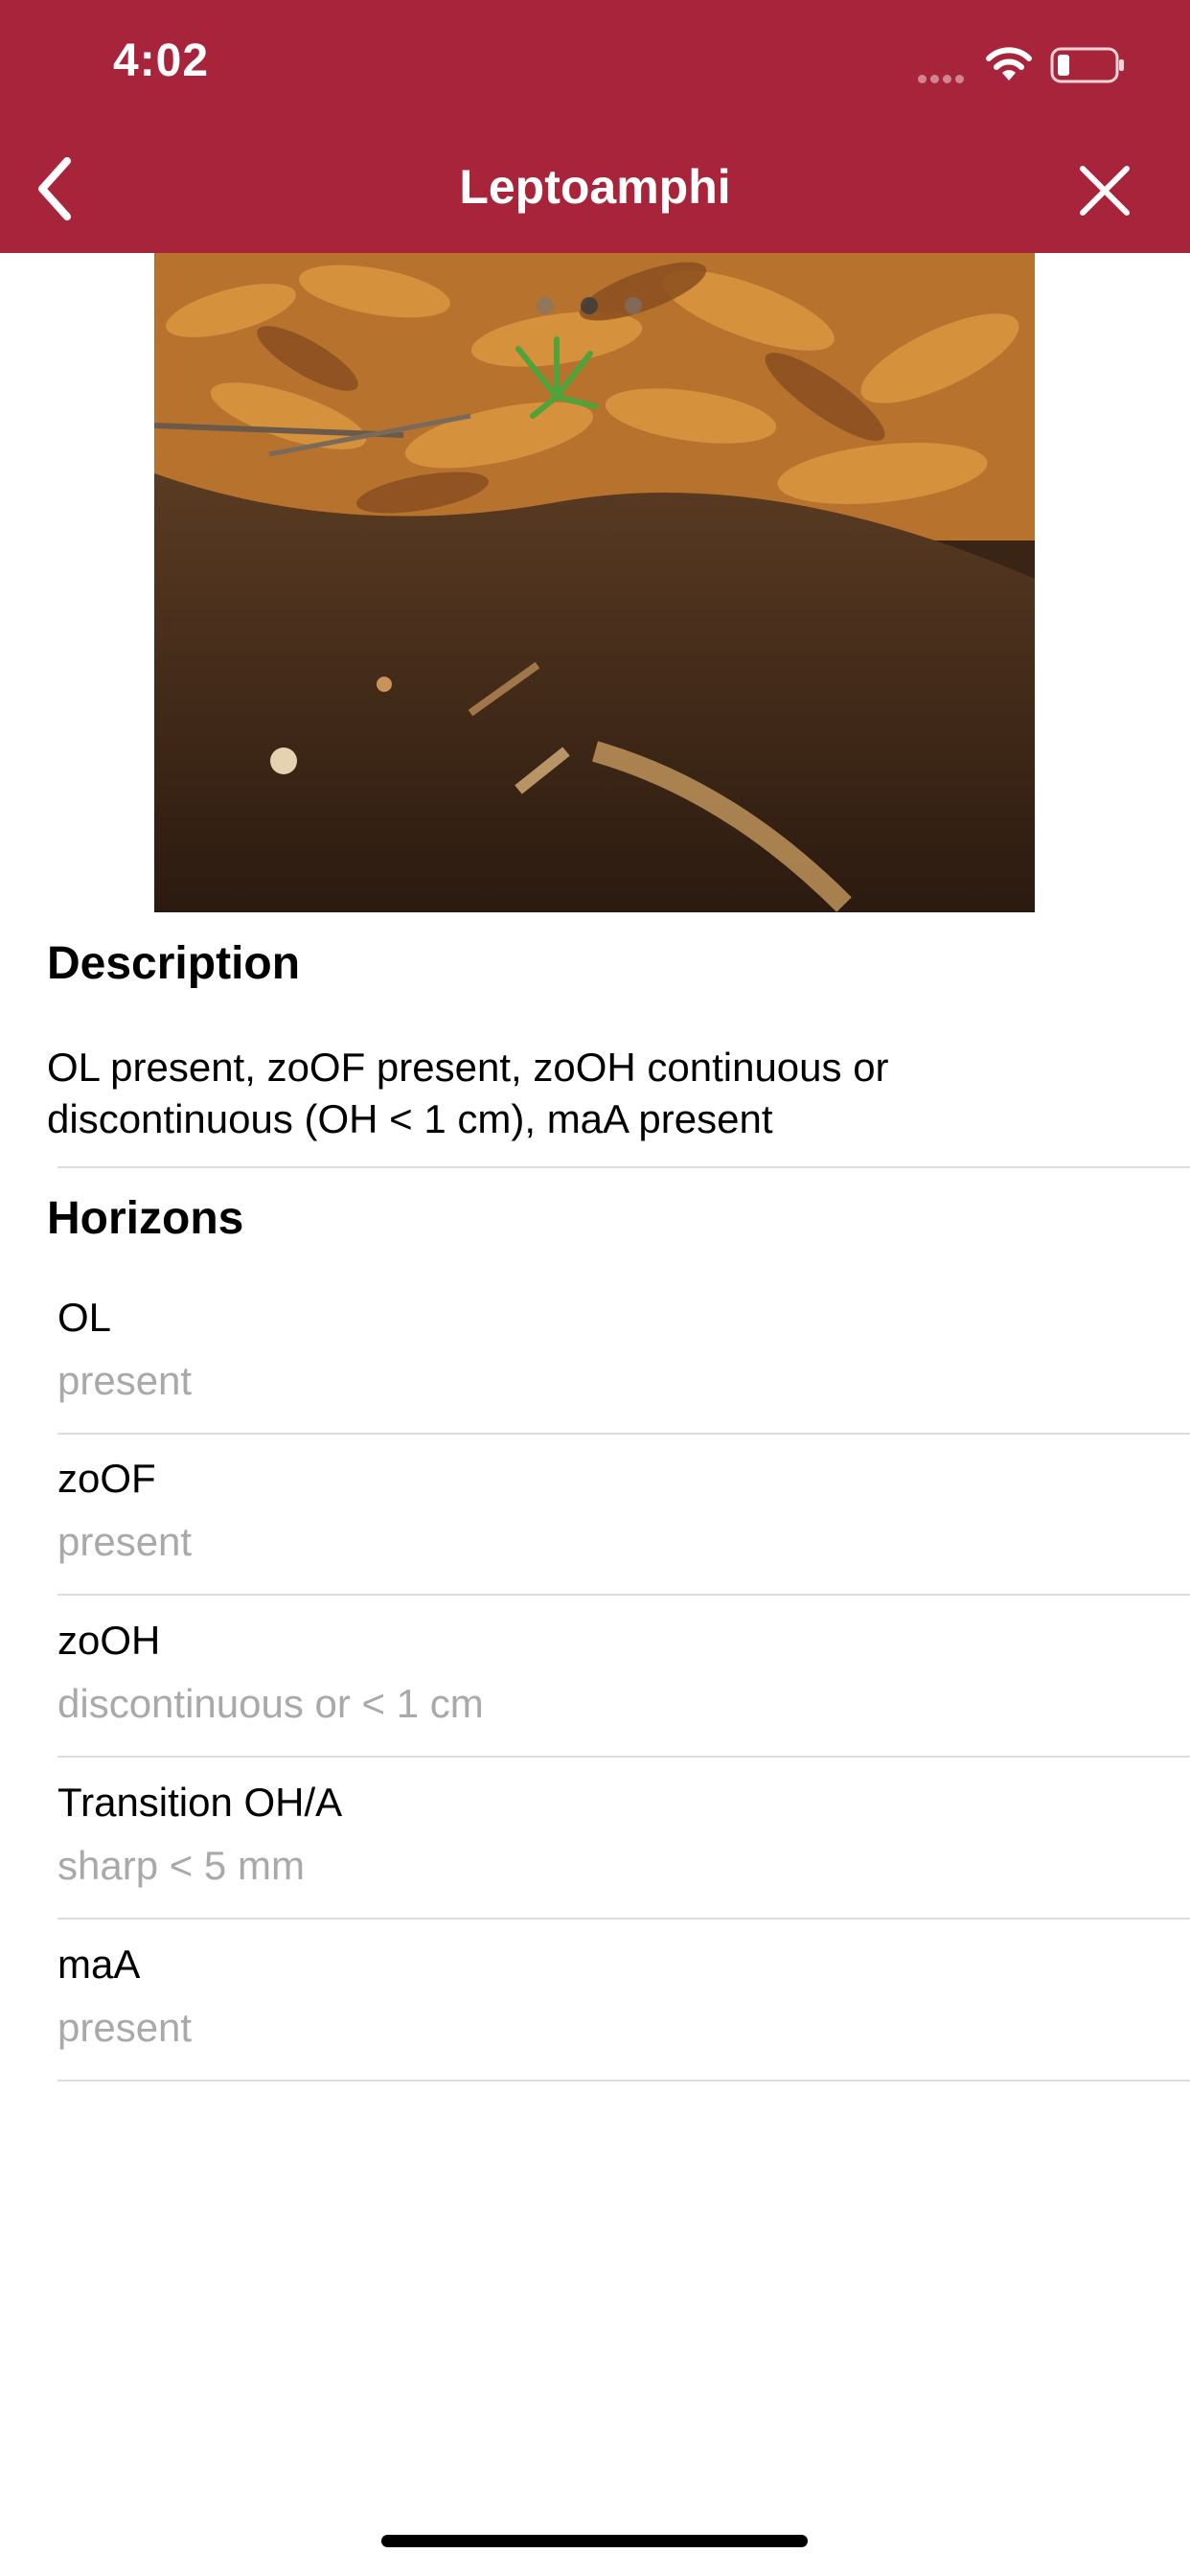 The image size is (1190, 2576). Describe the element at coordinates (181, 1865) in the screenshot. I see `horizon-value: sharp < 5 mm` at that location.